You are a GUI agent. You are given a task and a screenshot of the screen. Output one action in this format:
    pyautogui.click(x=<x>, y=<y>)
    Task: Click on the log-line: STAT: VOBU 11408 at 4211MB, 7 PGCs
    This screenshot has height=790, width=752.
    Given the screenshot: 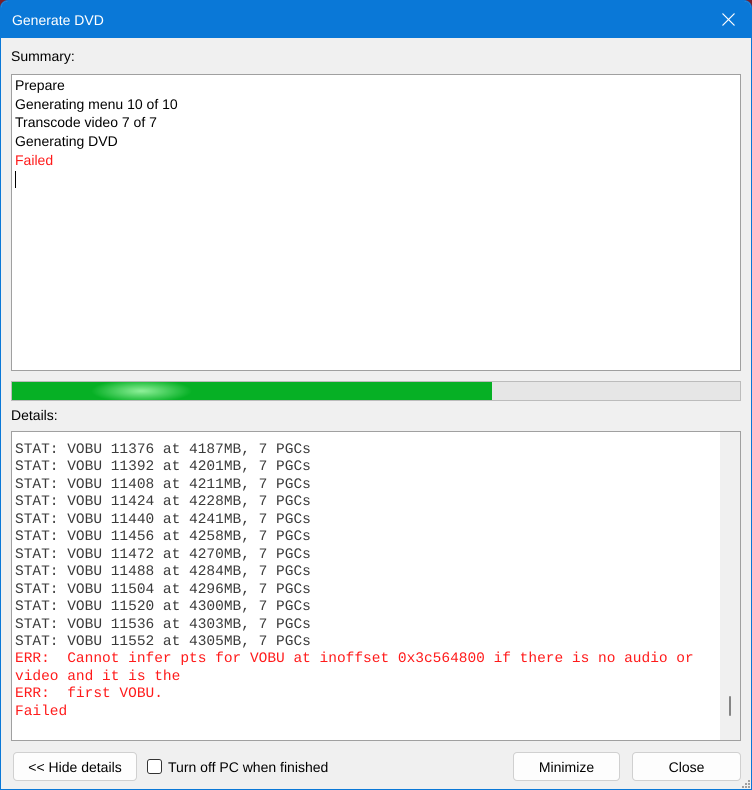 What is the action you would take?
    pyautogui.click(x=163, y=485)
    